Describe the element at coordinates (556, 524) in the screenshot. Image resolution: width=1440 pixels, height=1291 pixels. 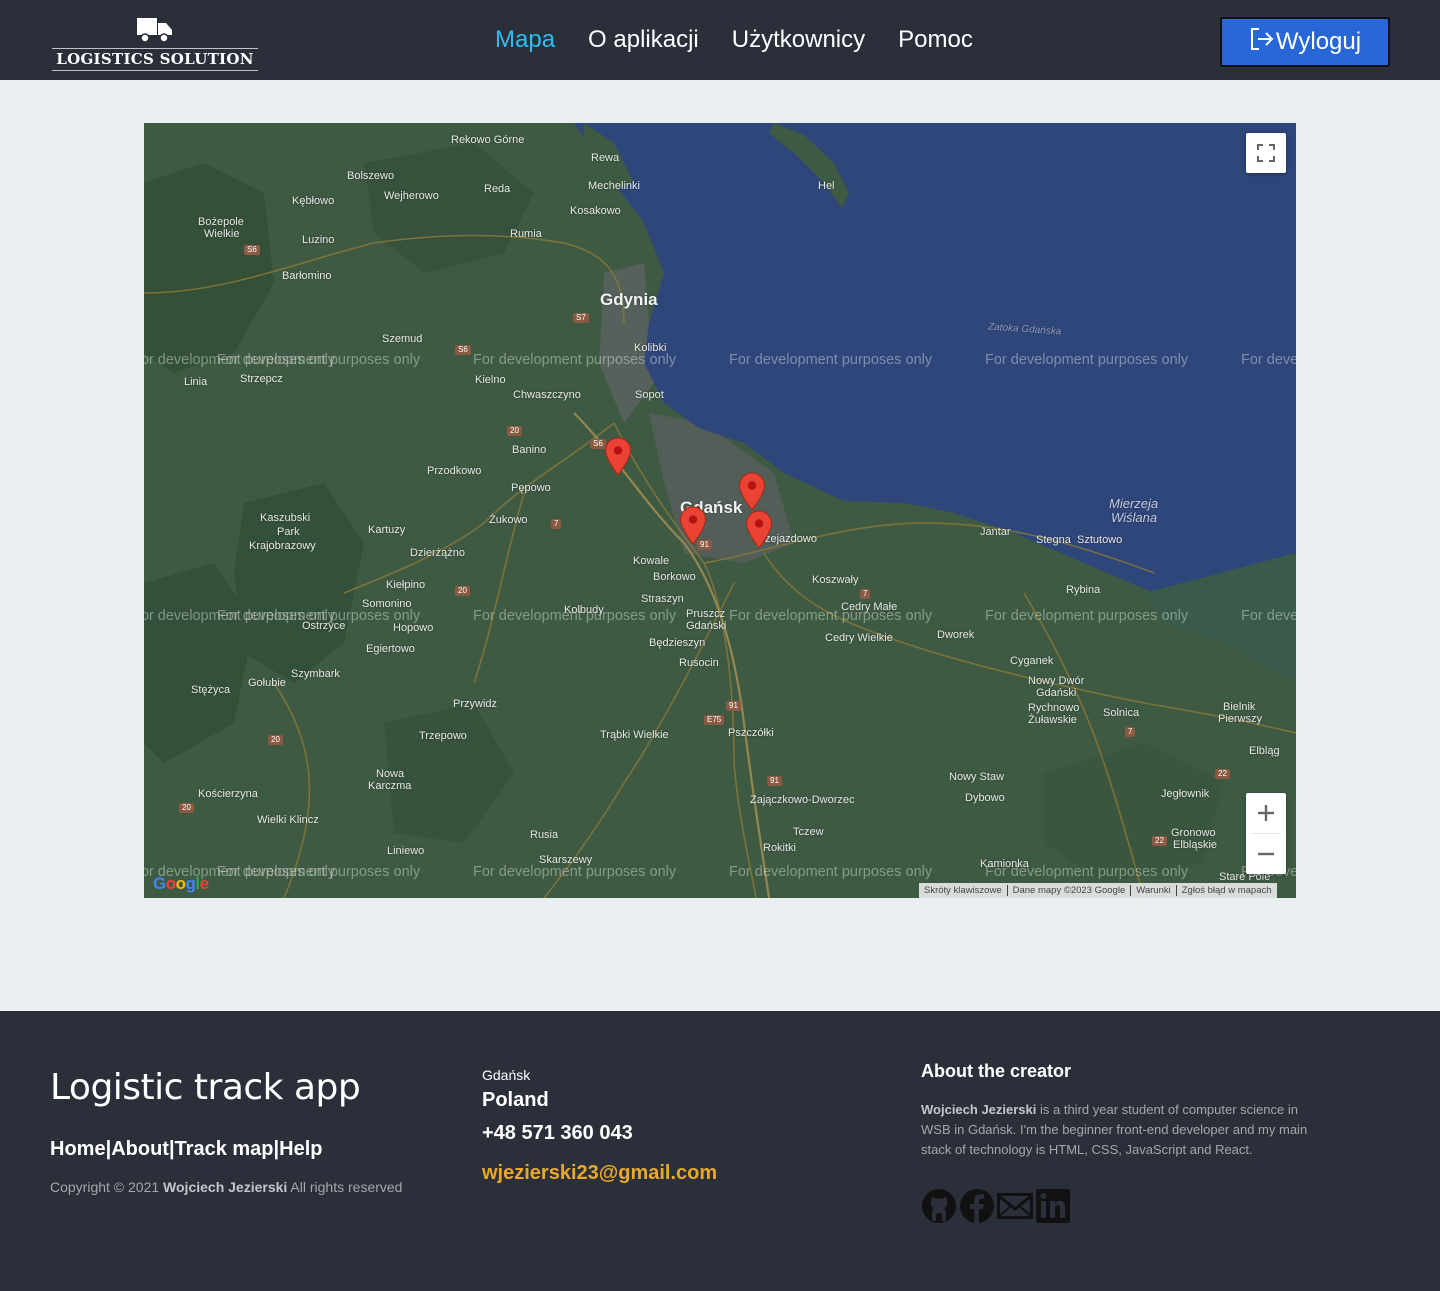
I see `road-shield: 7` at that location.